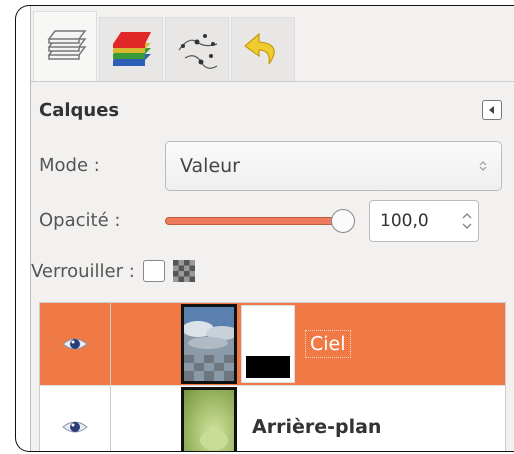 The width and height of the screenshot is (514, 454). Describe the element at coordinates (268, 344) in the screenshot. I see `layer-mask-thumbnail` at that location.